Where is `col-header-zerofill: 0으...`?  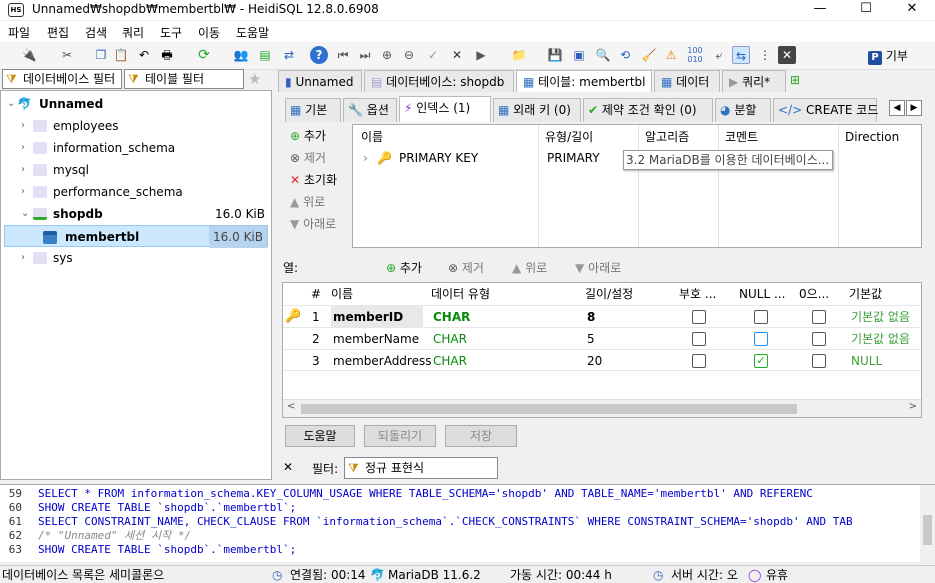 col-header-zerofill: 0으... is located at coordinates (814, 294).